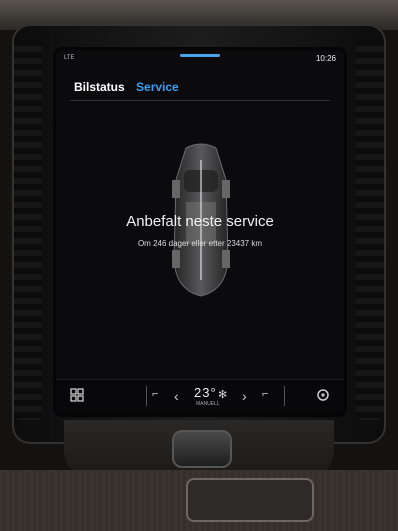 Image resolution: width=398 pixels, height=531 pixels. Describe the element at coordinates (200, 59) in the screenshot. I see `status-bar: LTE 10:26` at that location.